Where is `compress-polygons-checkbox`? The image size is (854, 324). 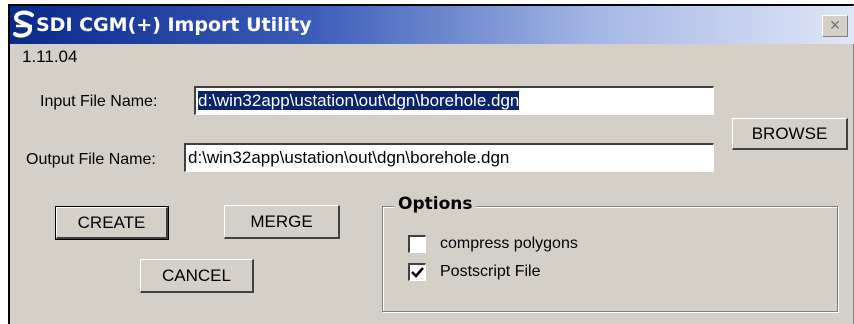
compress-polygons-checkbox is located at coordinates (417, 244).